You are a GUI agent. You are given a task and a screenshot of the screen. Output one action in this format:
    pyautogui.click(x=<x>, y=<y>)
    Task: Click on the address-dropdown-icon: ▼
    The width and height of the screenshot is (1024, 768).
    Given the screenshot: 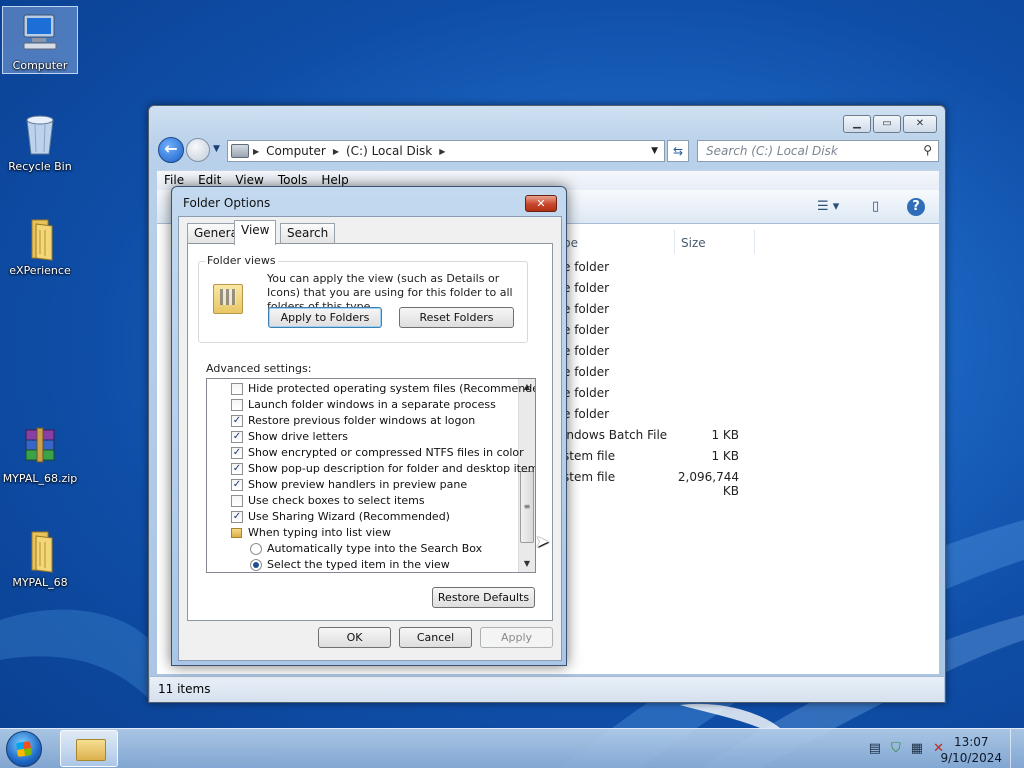 What is the action you would take?
    pyautogui.click(x=654, y=151)
    